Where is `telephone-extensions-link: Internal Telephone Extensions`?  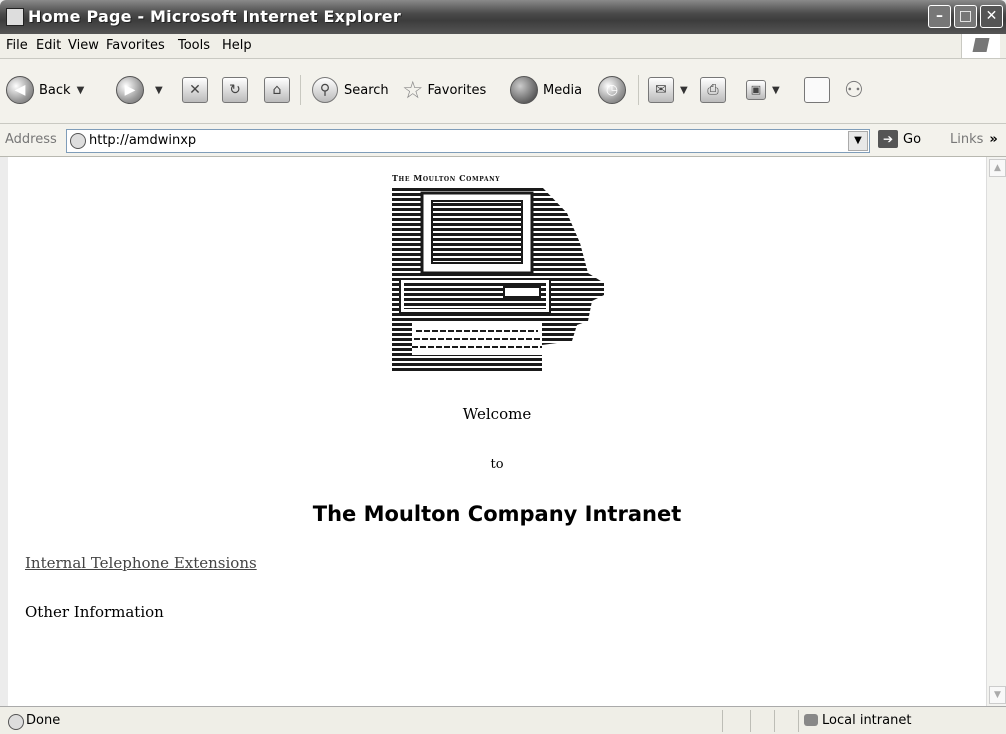
telephone-extensions-link: Internal Telephone Extensions is located at coordinates (141, 563).